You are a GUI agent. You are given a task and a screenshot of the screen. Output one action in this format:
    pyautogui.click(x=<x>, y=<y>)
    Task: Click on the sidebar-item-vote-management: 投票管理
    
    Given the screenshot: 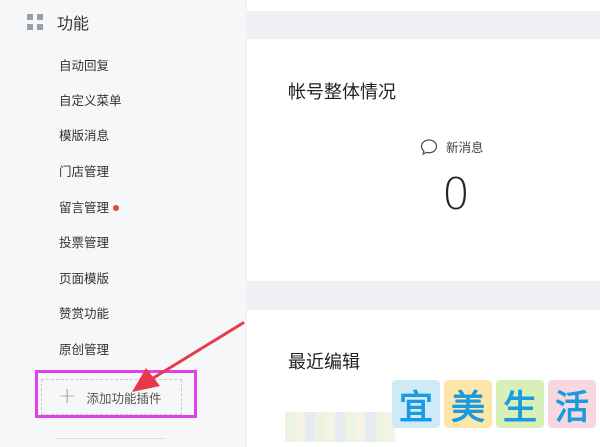 What is the action you would take?
    pyautogui.click(x=84, y=243)
    